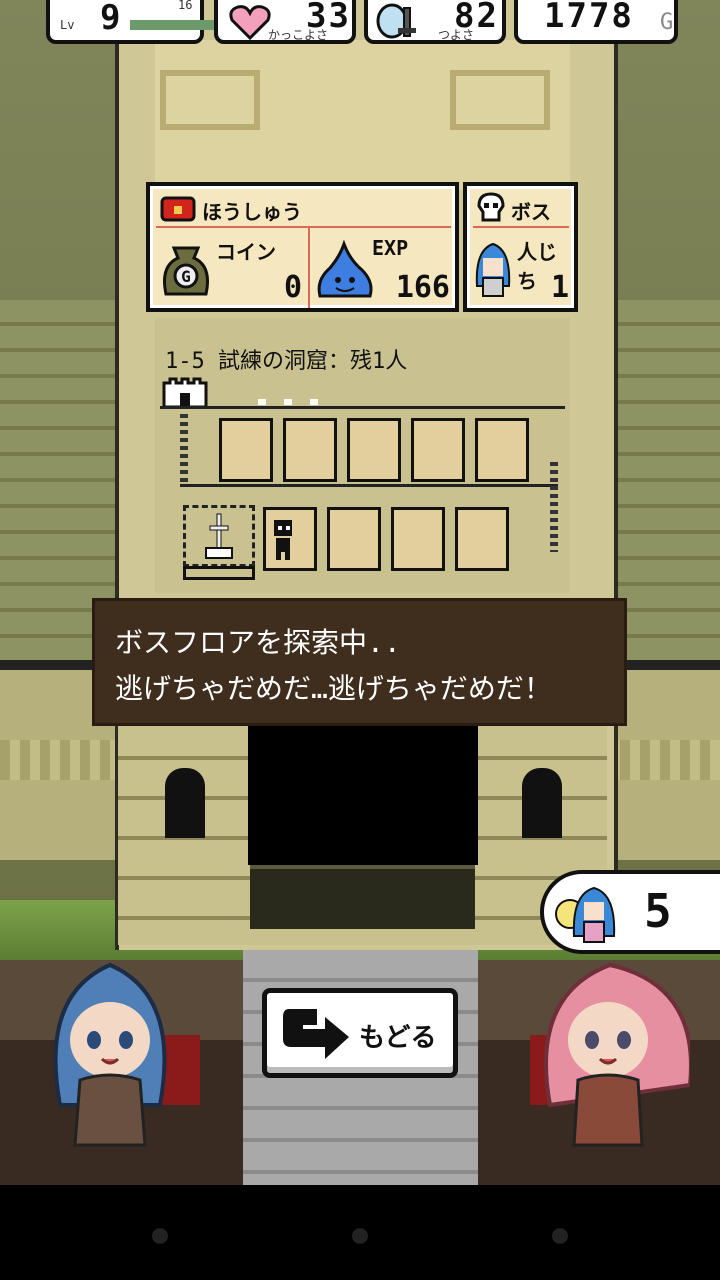 Image resolution: width=720 pixels, height=1280 pixels. Describe the element at coordinates (359, 662) in the screenshot. I see `message-box: ボスフロアを探索中.. 逃げちゃだめだ…逃げちゃだめだ！` at that location.